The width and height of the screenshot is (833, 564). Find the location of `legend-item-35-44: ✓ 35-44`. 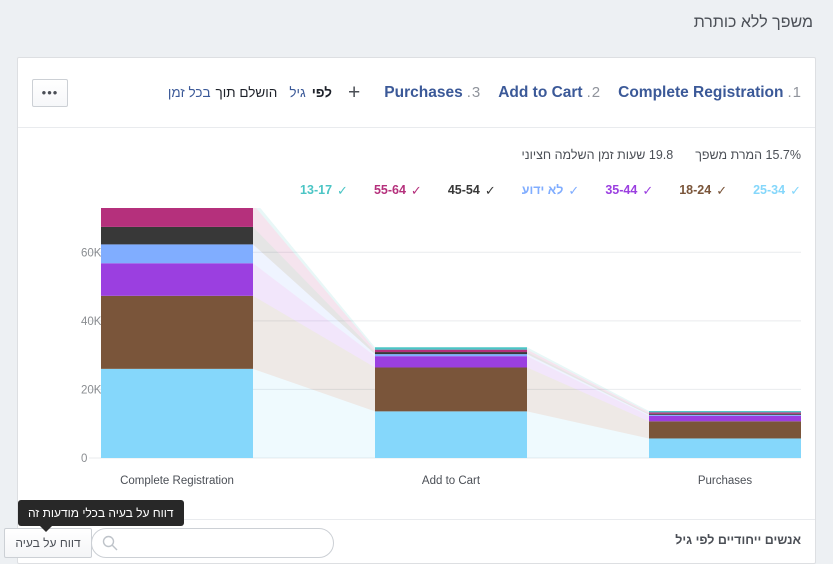

legend-item-35-44: ✓ 35-44 is located at coordinates (629, 190).